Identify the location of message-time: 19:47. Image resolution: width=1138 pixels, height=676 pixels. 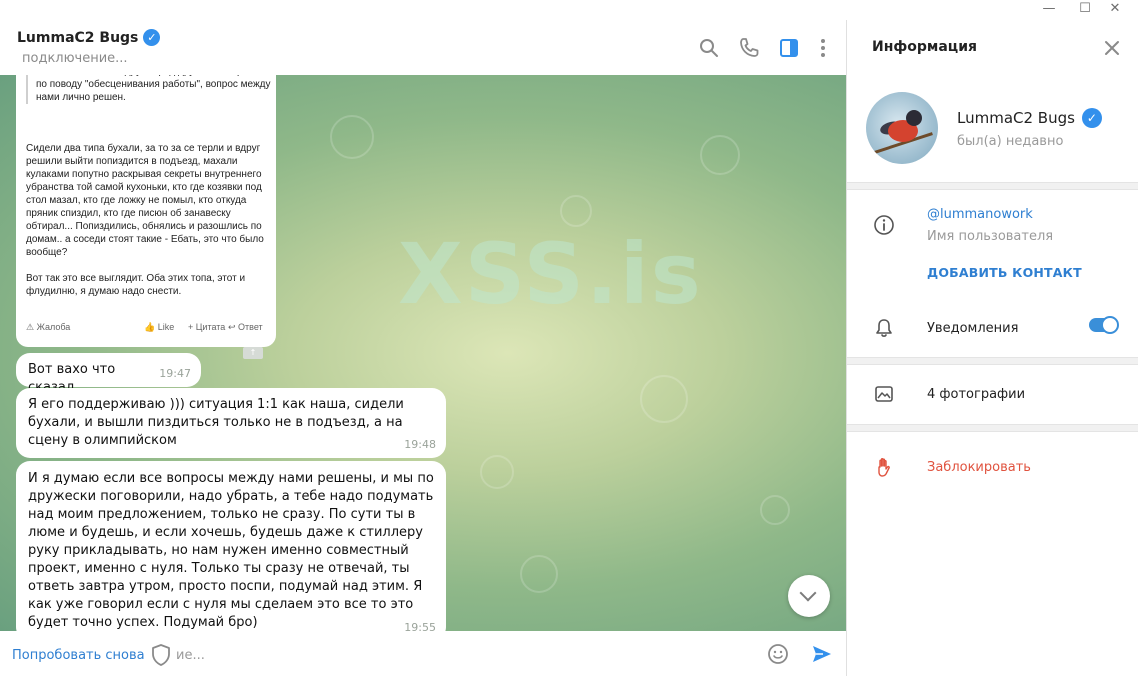
(175, 373).